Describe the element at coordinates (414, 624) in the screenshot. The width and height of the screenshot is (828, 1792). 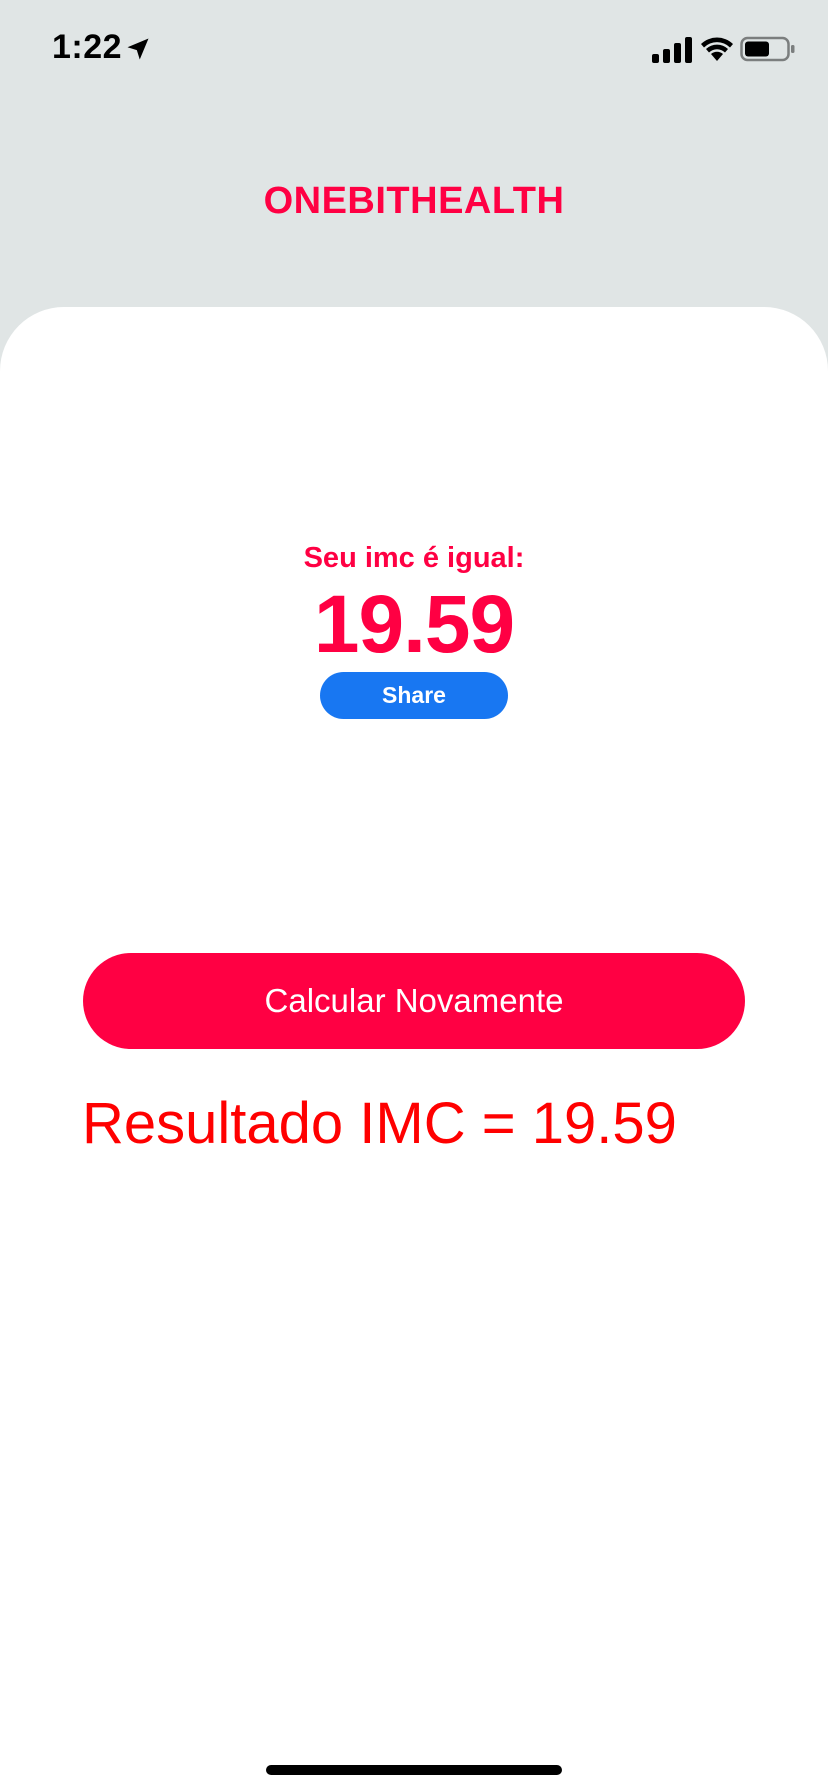
I see `imc-value: 19.59` at that location.